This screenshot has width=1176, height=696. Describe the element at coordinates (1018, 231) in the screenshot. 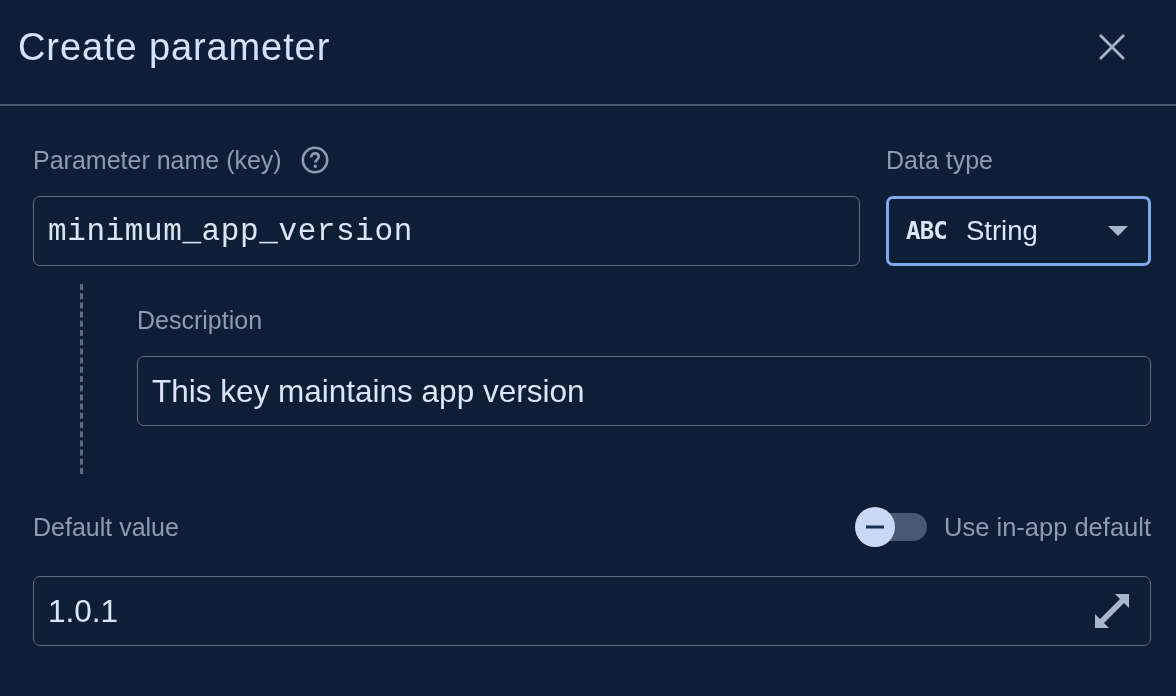

I see `data-type-select: ABC String` at that location.